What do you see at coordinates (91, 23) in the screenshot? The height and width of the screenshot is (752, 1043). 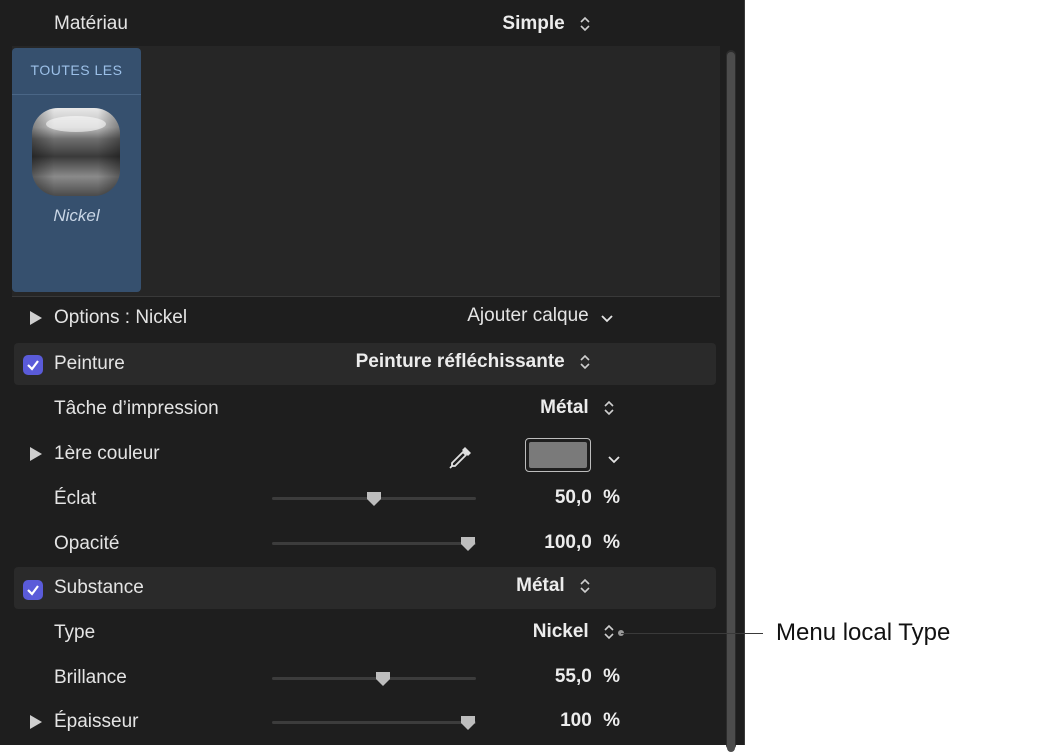 I see `material-label: Matériau` at bounding box center [91, 23].